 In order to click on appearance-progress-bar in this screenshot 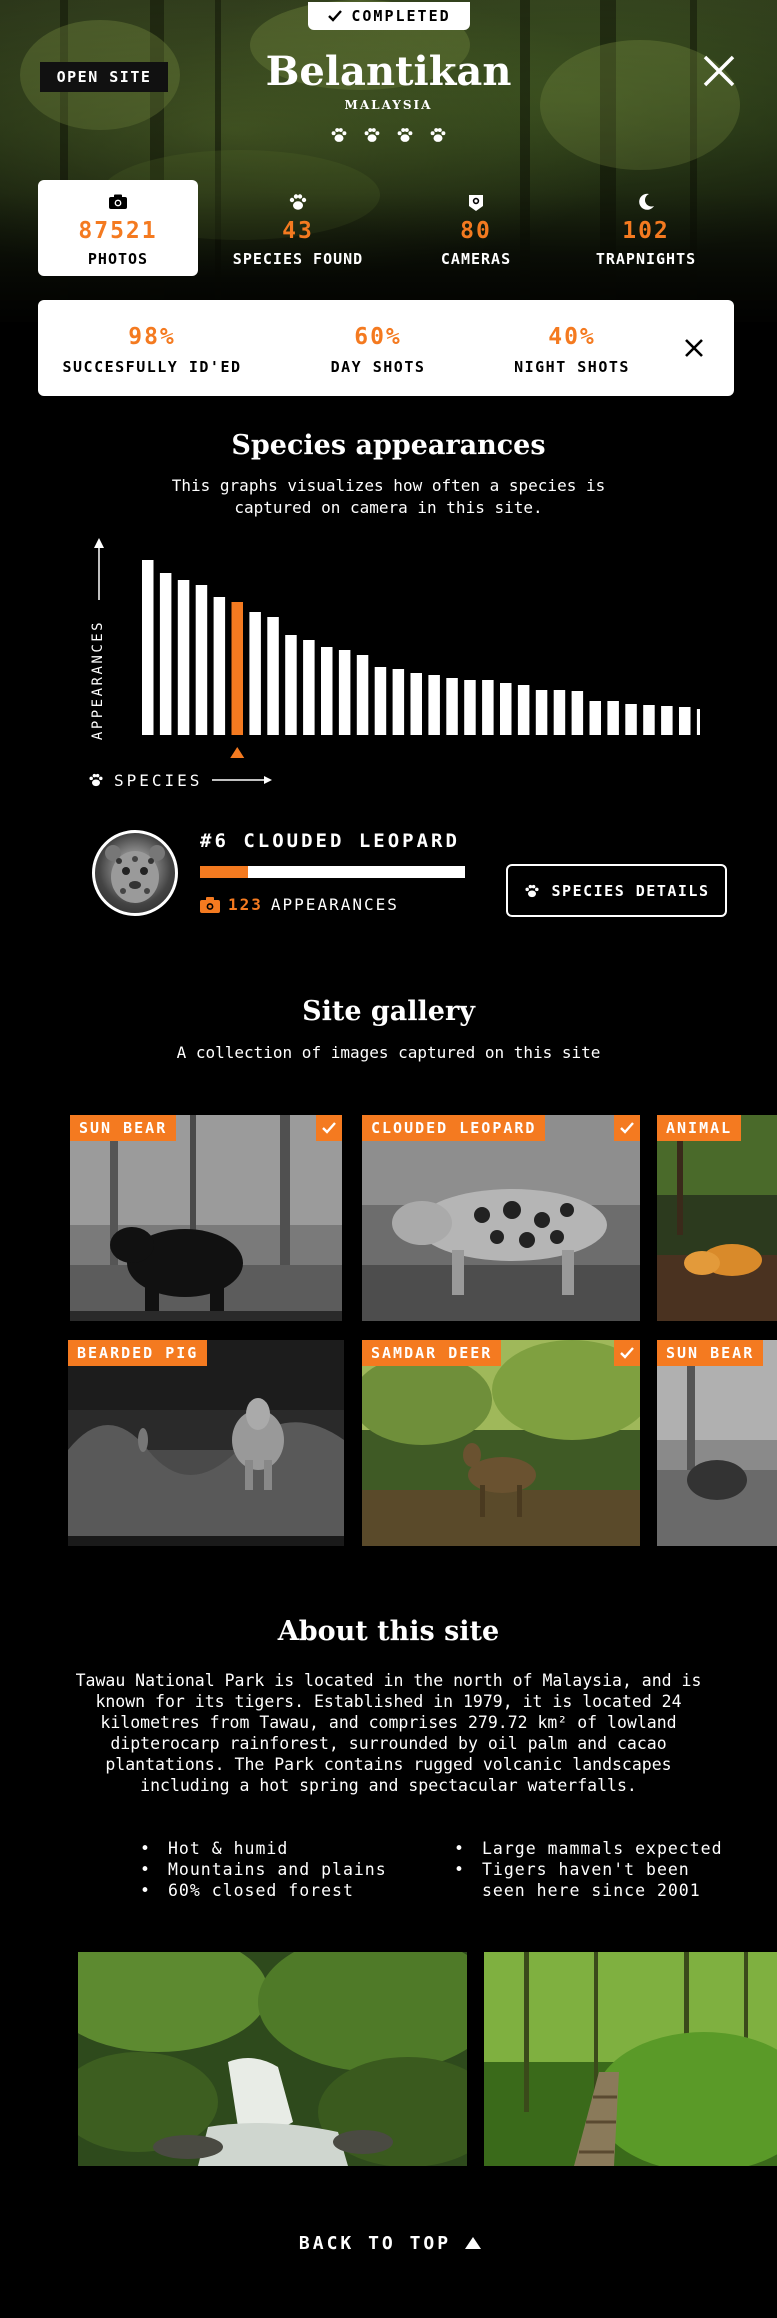, I will do `click(332, 872)`.